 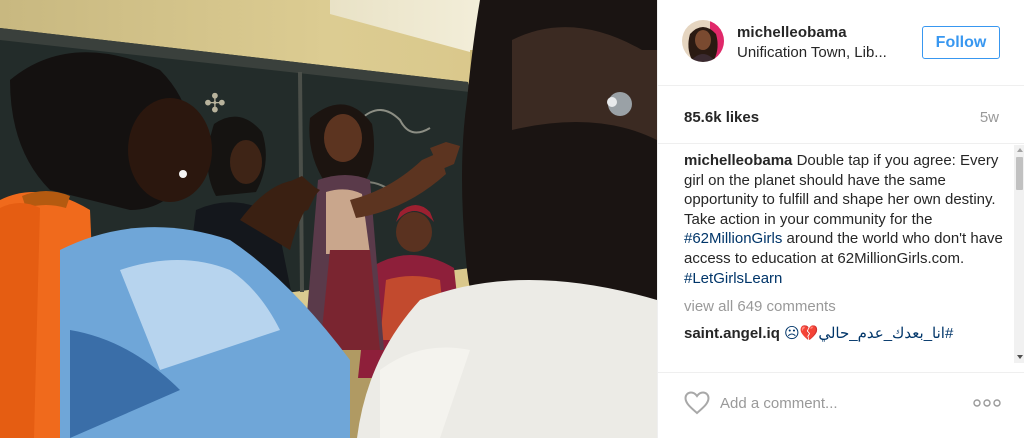 What do you see at coordinates (961, 42) in the screenshot?
I see `follow-button: Follow` at bounding box center [961, 42].